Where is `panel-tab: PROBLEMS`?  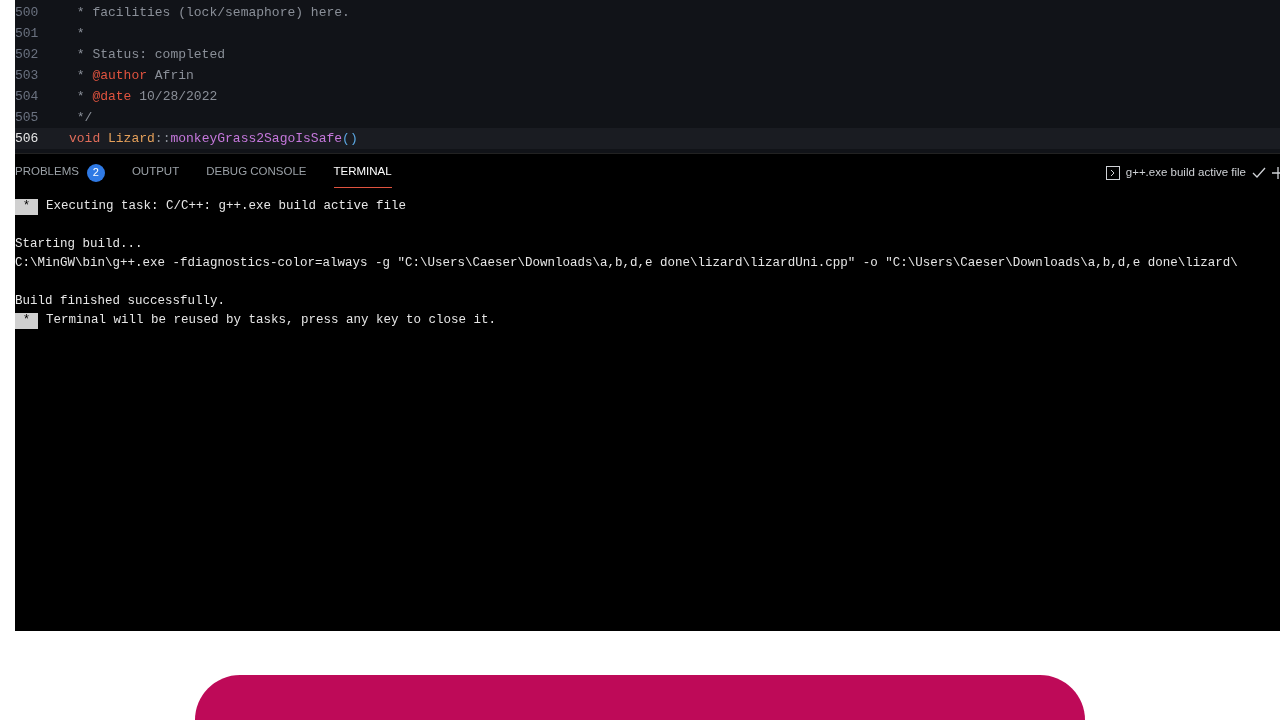
panel-tab: PROBLEMS is located at coordinates (47, 172).